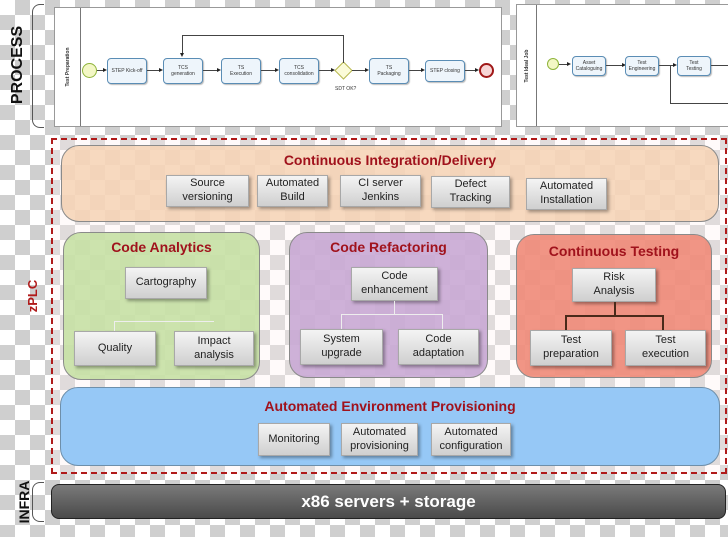  What do you see at coordinates (214, 348) in the screenshot?
I see `analytics-impact-analysis: Impact analysis` at bounding box center [214, 348].